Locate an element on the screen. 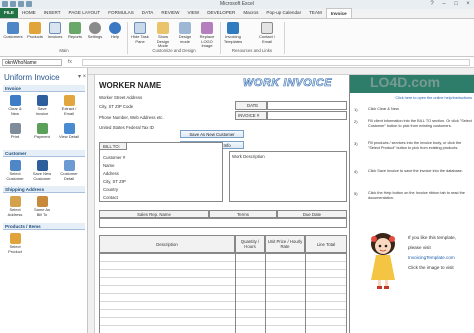  girl-image is located at coordinates (383, 260).